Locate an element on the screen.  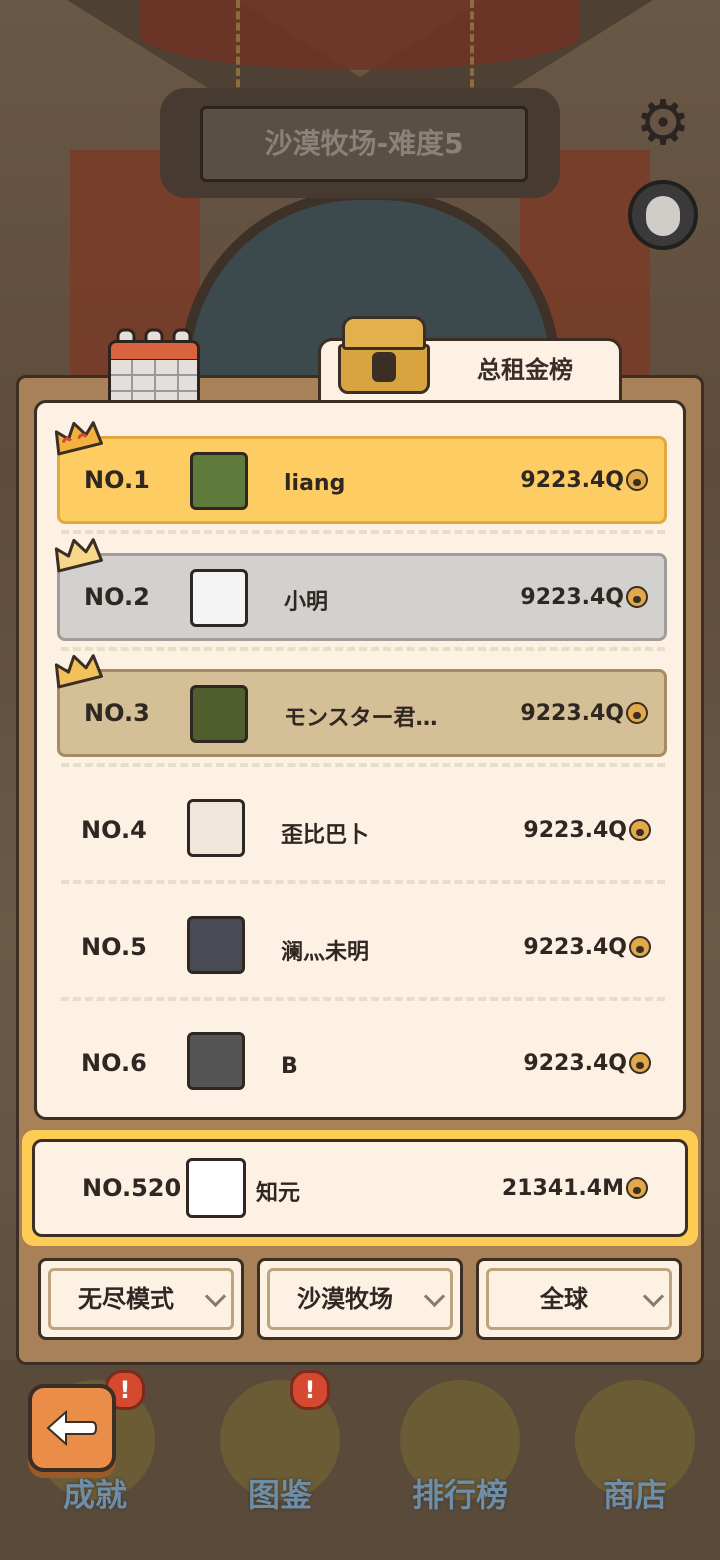
calendar-icon is located at coordinates (154, 351).